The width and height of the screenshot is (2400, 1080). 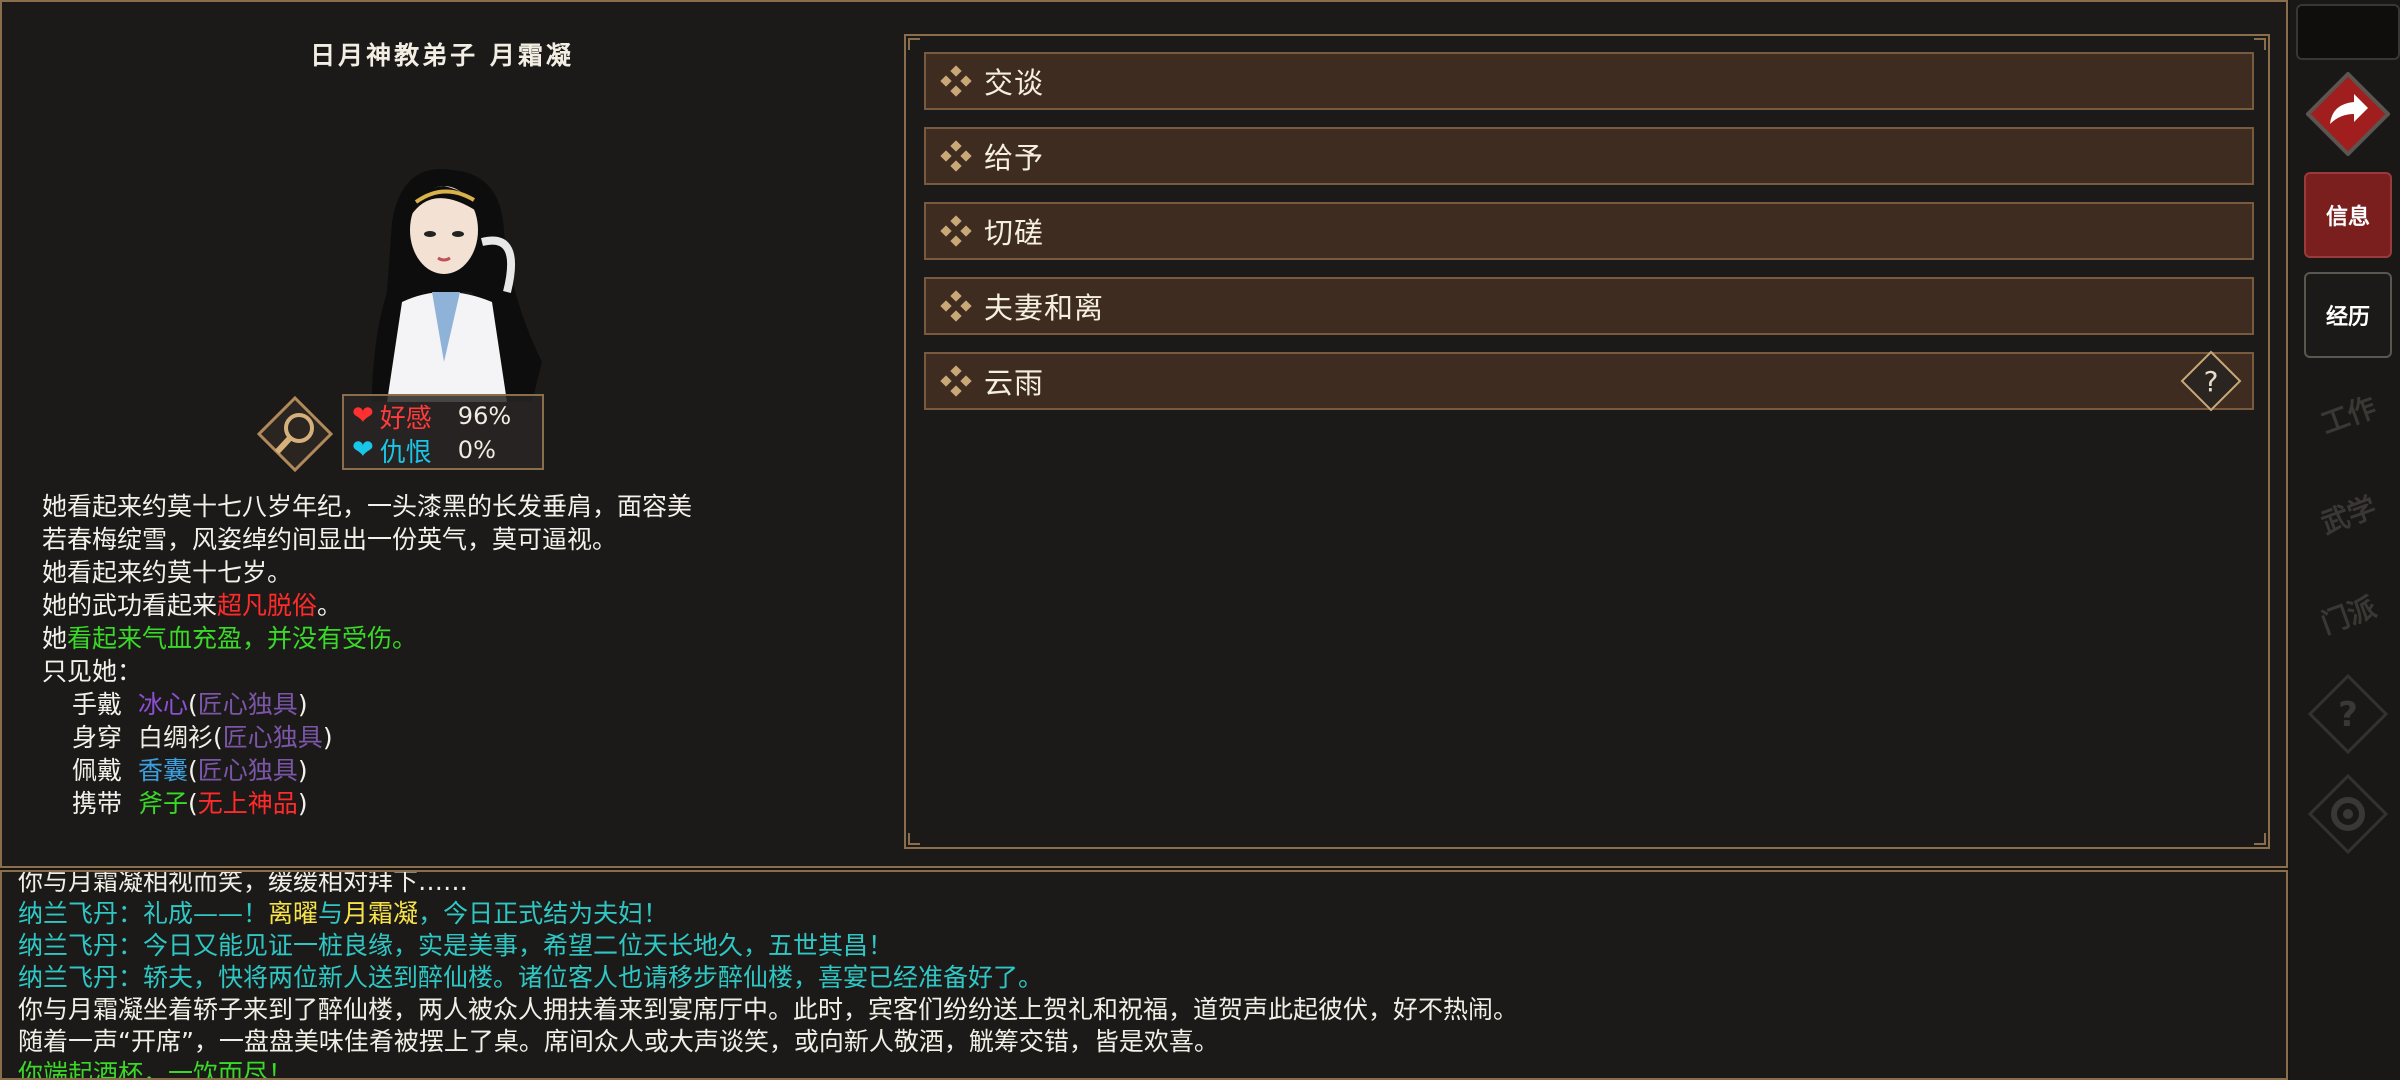 What do you see at coordinates (1014, 158) in the screenshot?
I see `action-label: 给予` at bounding box center [1014, 158].